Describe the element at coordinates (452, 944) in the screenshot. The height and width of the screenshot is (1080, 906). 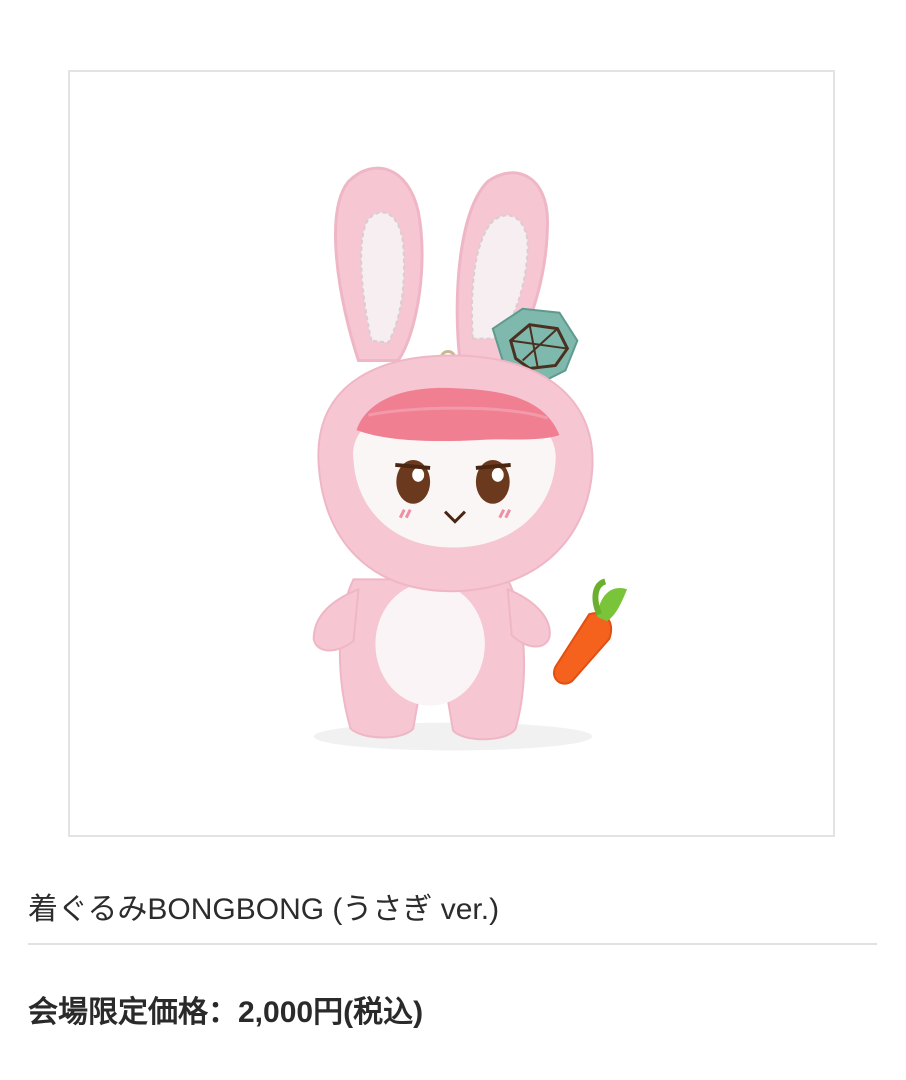
I see `divider` at that location.